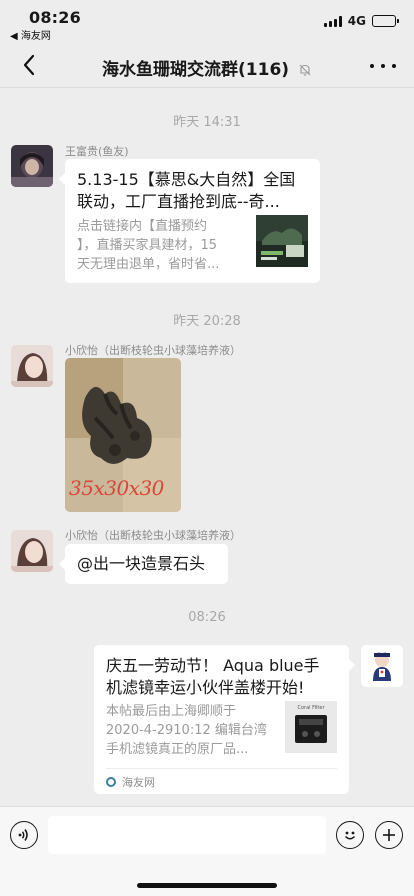 This screenshot has height=896, width=414. I want to click on link-card-desc-line: 本帖最后由上海卿顺于, so click(171, 711).